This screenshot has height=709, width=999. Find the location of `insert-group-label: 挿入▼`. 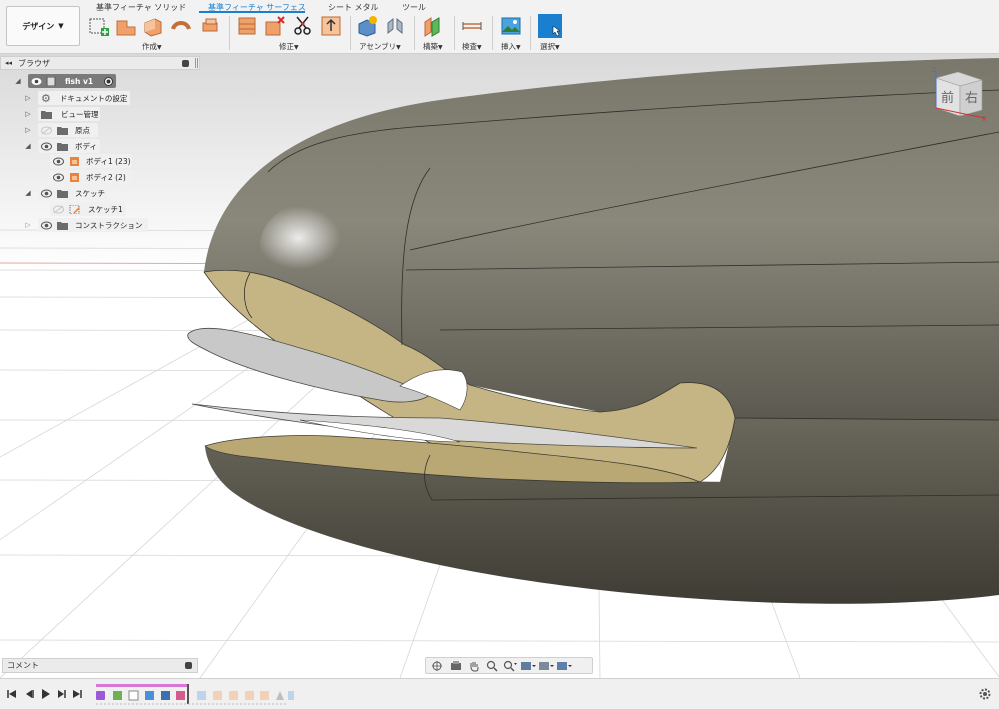

insert-group-label: 挿入▼ is located at coordinates (511, 46).